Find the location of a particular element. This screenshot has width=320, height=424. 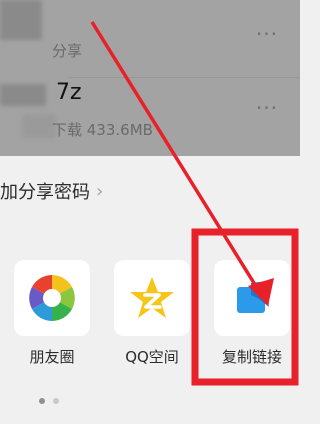

share-target-qzone: QQ空间 is located at coordinates (154, 313).